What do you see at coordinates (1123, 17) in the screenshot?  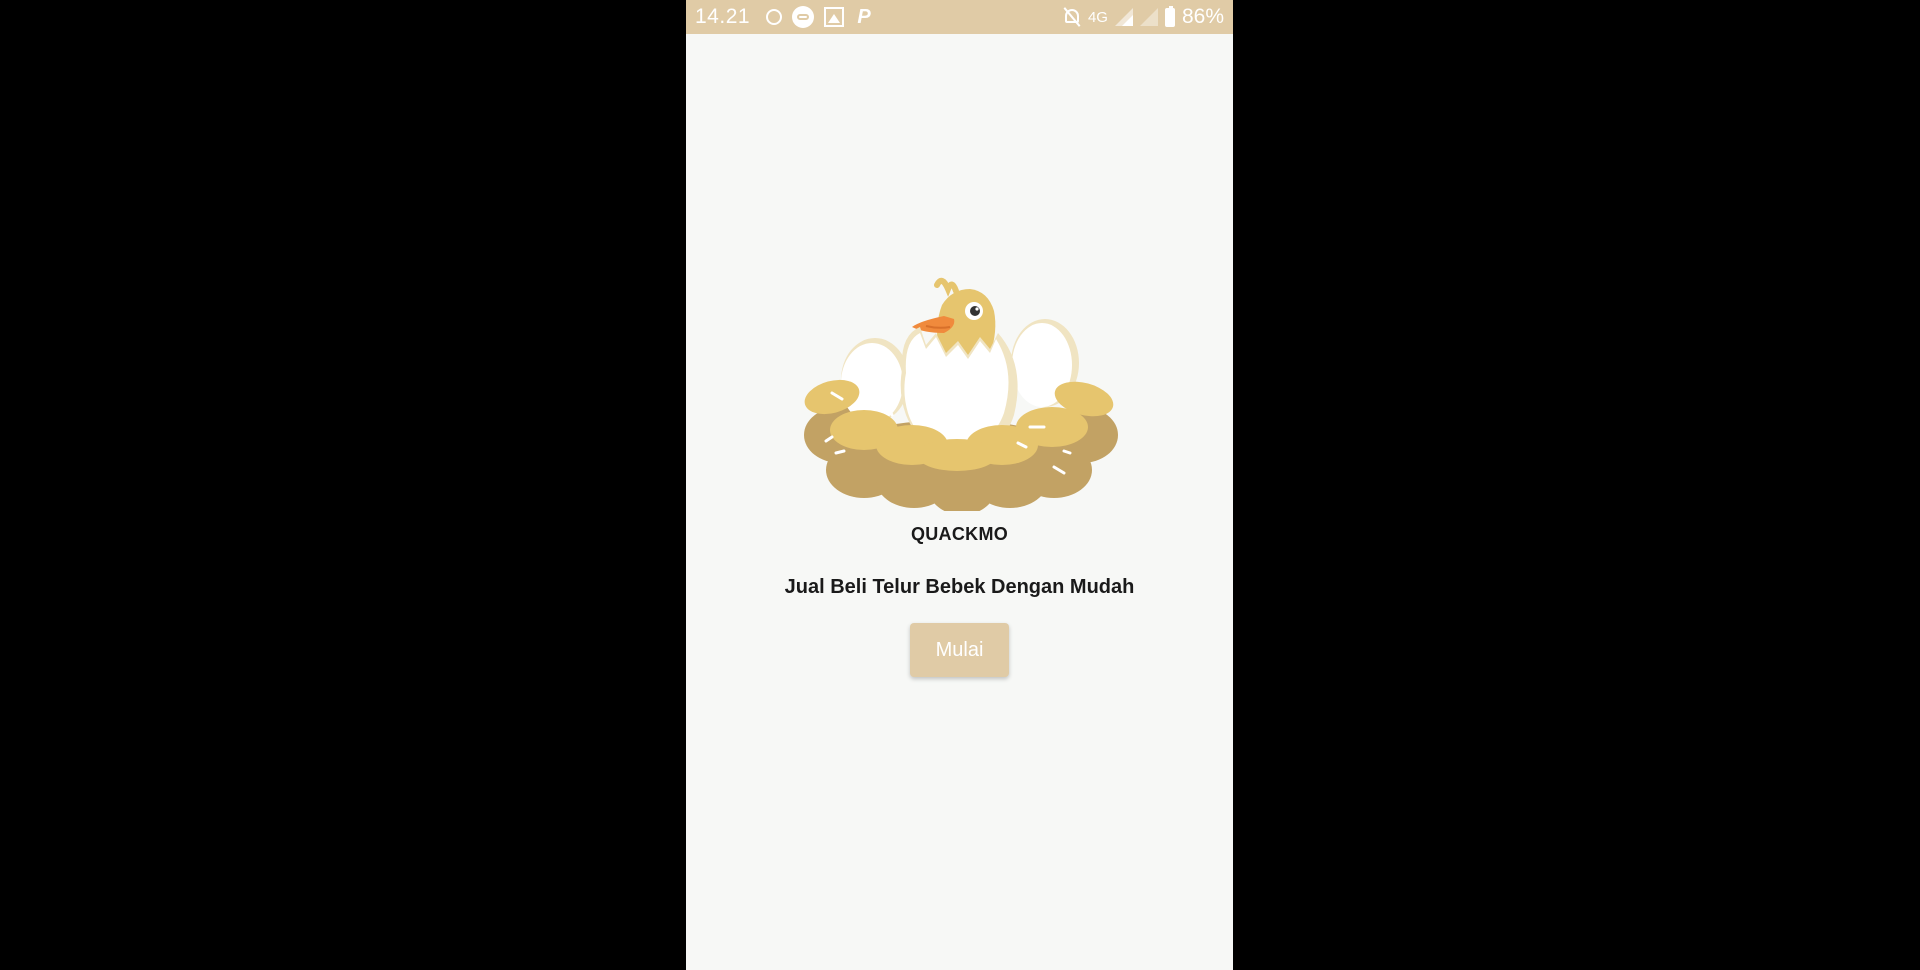 I see `signal-icon` at bounding box center [1123, 17].